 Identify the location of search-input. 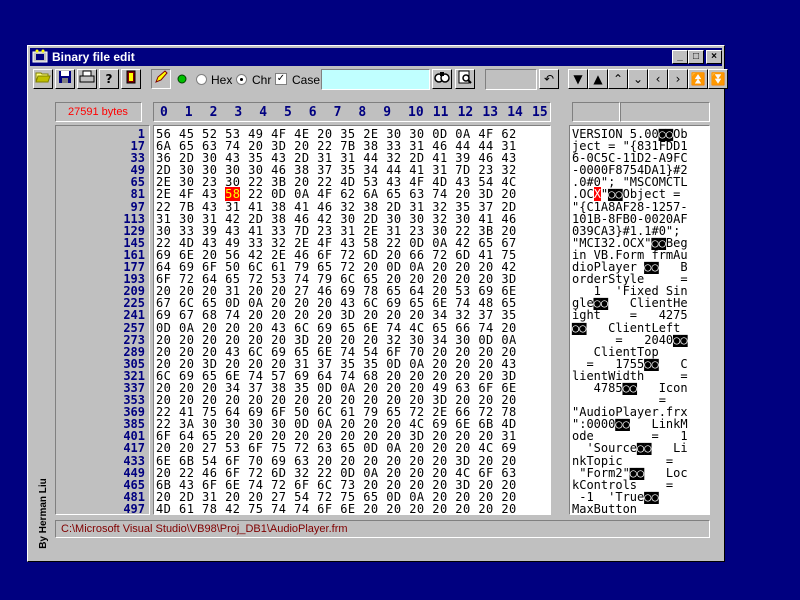
(375, 79).